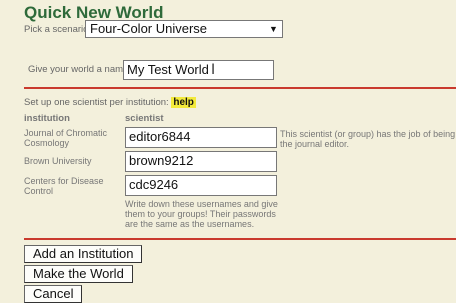  What do you see at coordinates (58, 161) in the screenshot?
I see `institution-name: Brown University` at bounding box center [58, 161].